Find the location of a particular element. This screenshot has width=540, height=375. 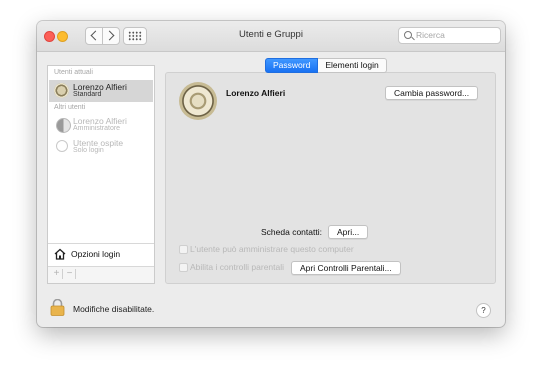

title-bar: Utenti e Gruppi Ricerca is located at coordinates (271, 36).